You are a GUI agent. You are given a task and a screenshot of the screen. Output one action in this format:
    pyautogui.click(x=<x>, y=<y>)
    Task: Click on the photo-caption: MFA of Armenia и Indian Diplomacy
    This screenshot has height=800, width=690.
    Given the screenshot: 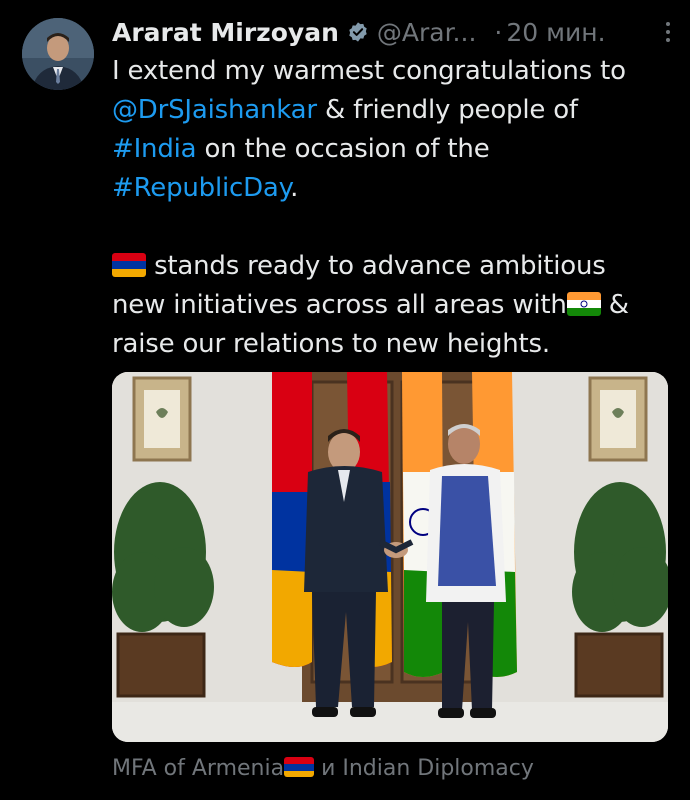 What is the action you would take?
    pyautogui.click(x=391, y=768)
    